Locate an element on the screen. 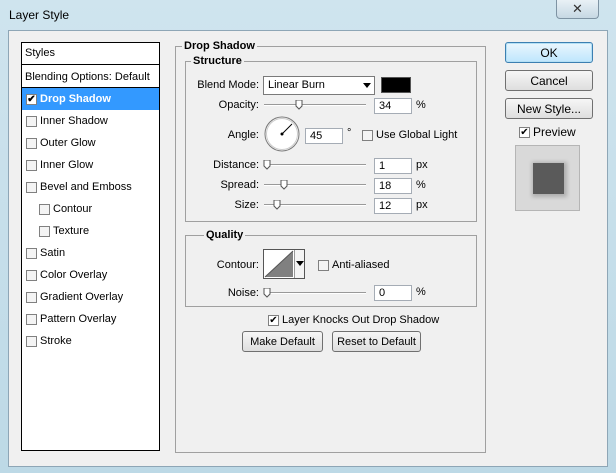 The image size is (616, 473). spread-slider-thumb is located at coordinates (284, 185).